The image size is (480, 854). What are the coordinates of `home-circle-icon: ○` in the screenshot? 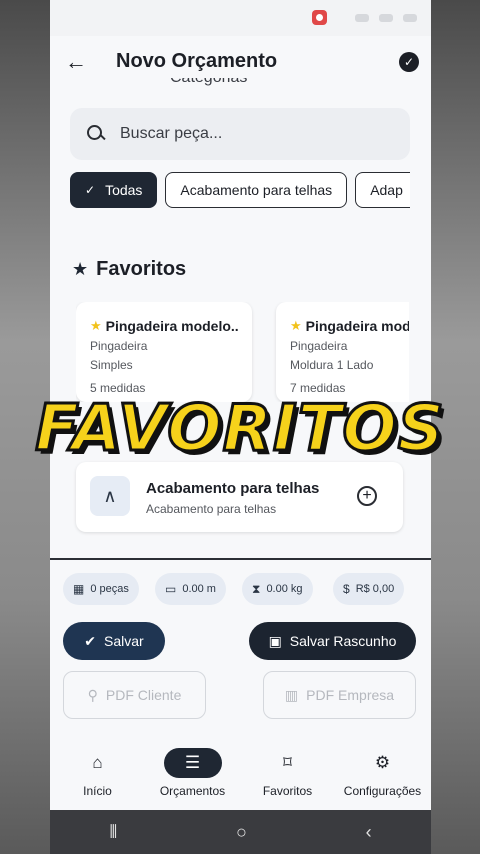 It's located at (241, 832).